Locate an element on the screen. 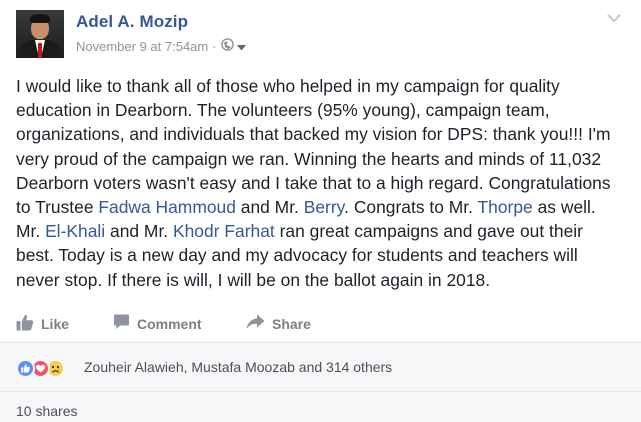 This screenshot has width=641, height=422. mention-link: Berry is located at coordinates (324, 207).